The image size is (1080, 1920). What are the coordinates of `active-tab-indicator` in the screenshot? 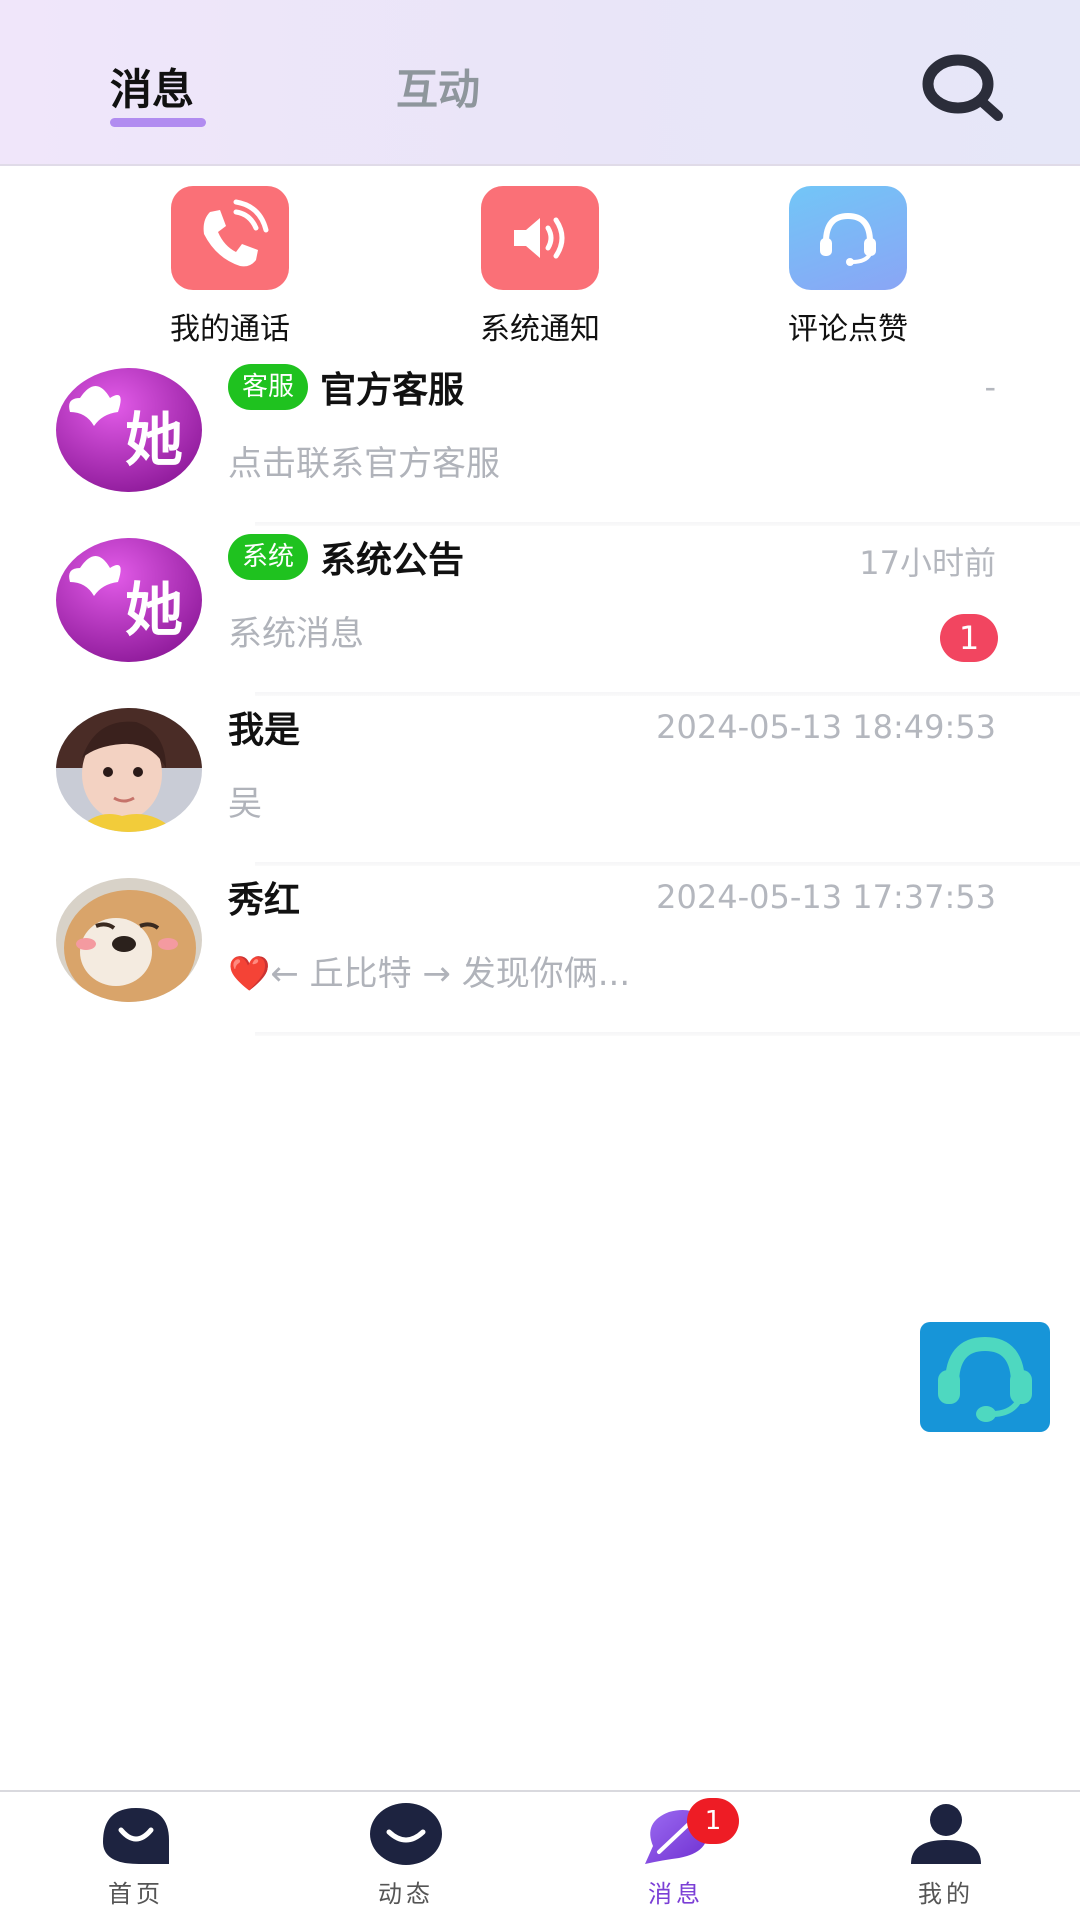 It's located at (158, 122).